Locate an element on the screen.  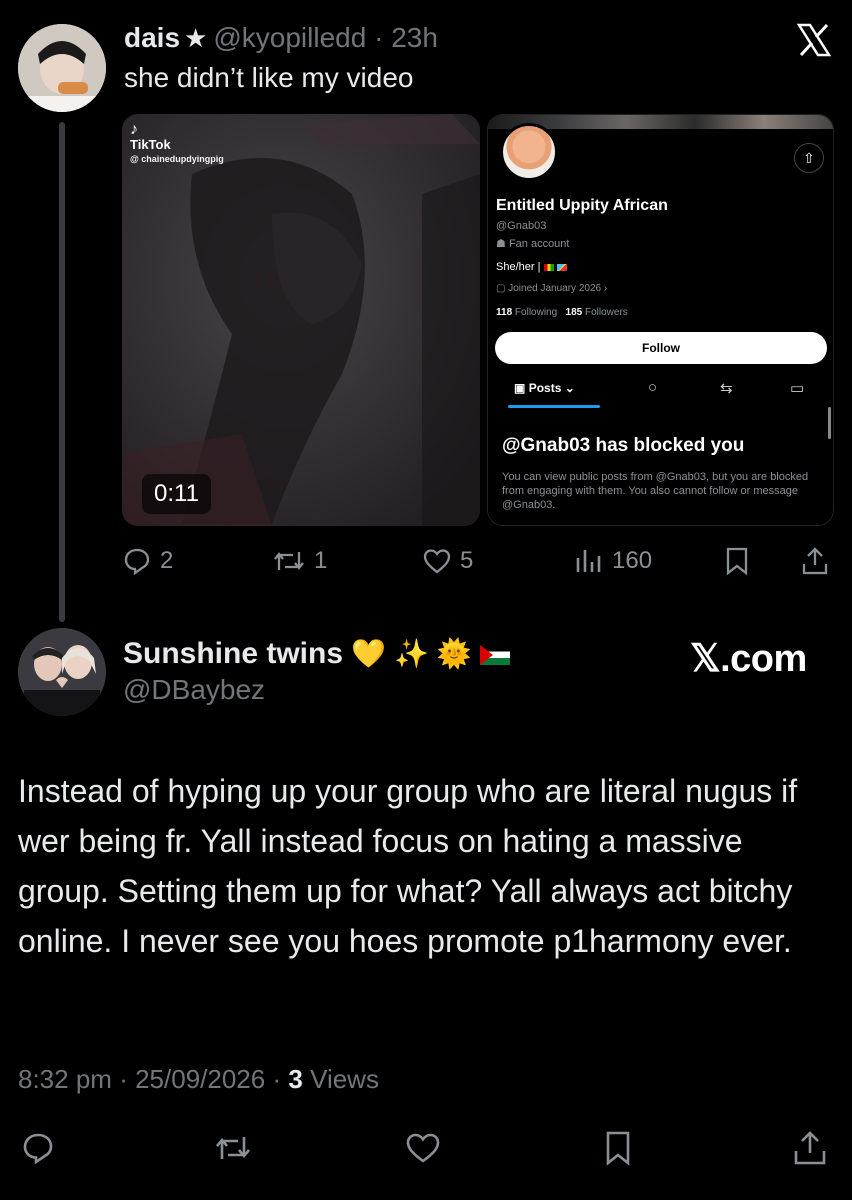
like-action: 5 is located at coordinates (447, 561).